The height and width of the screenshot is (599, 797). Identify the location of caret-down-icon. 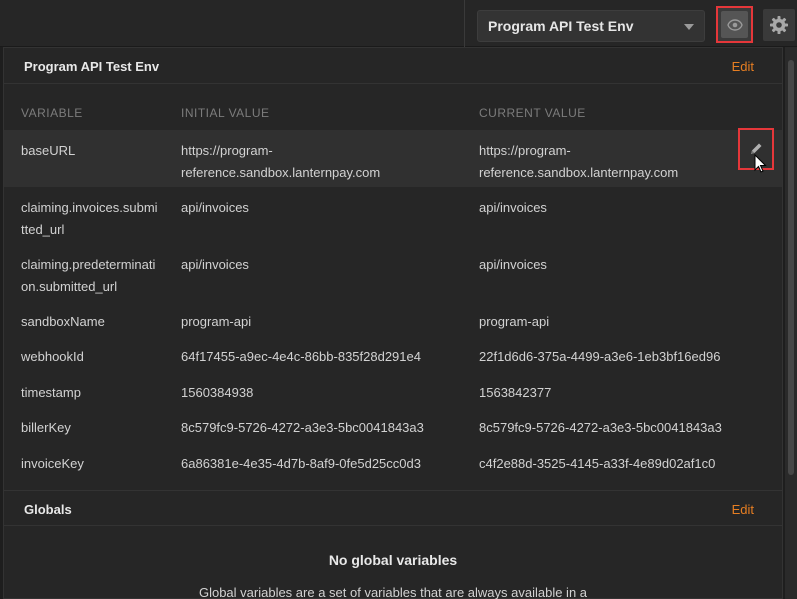
(689, 27).